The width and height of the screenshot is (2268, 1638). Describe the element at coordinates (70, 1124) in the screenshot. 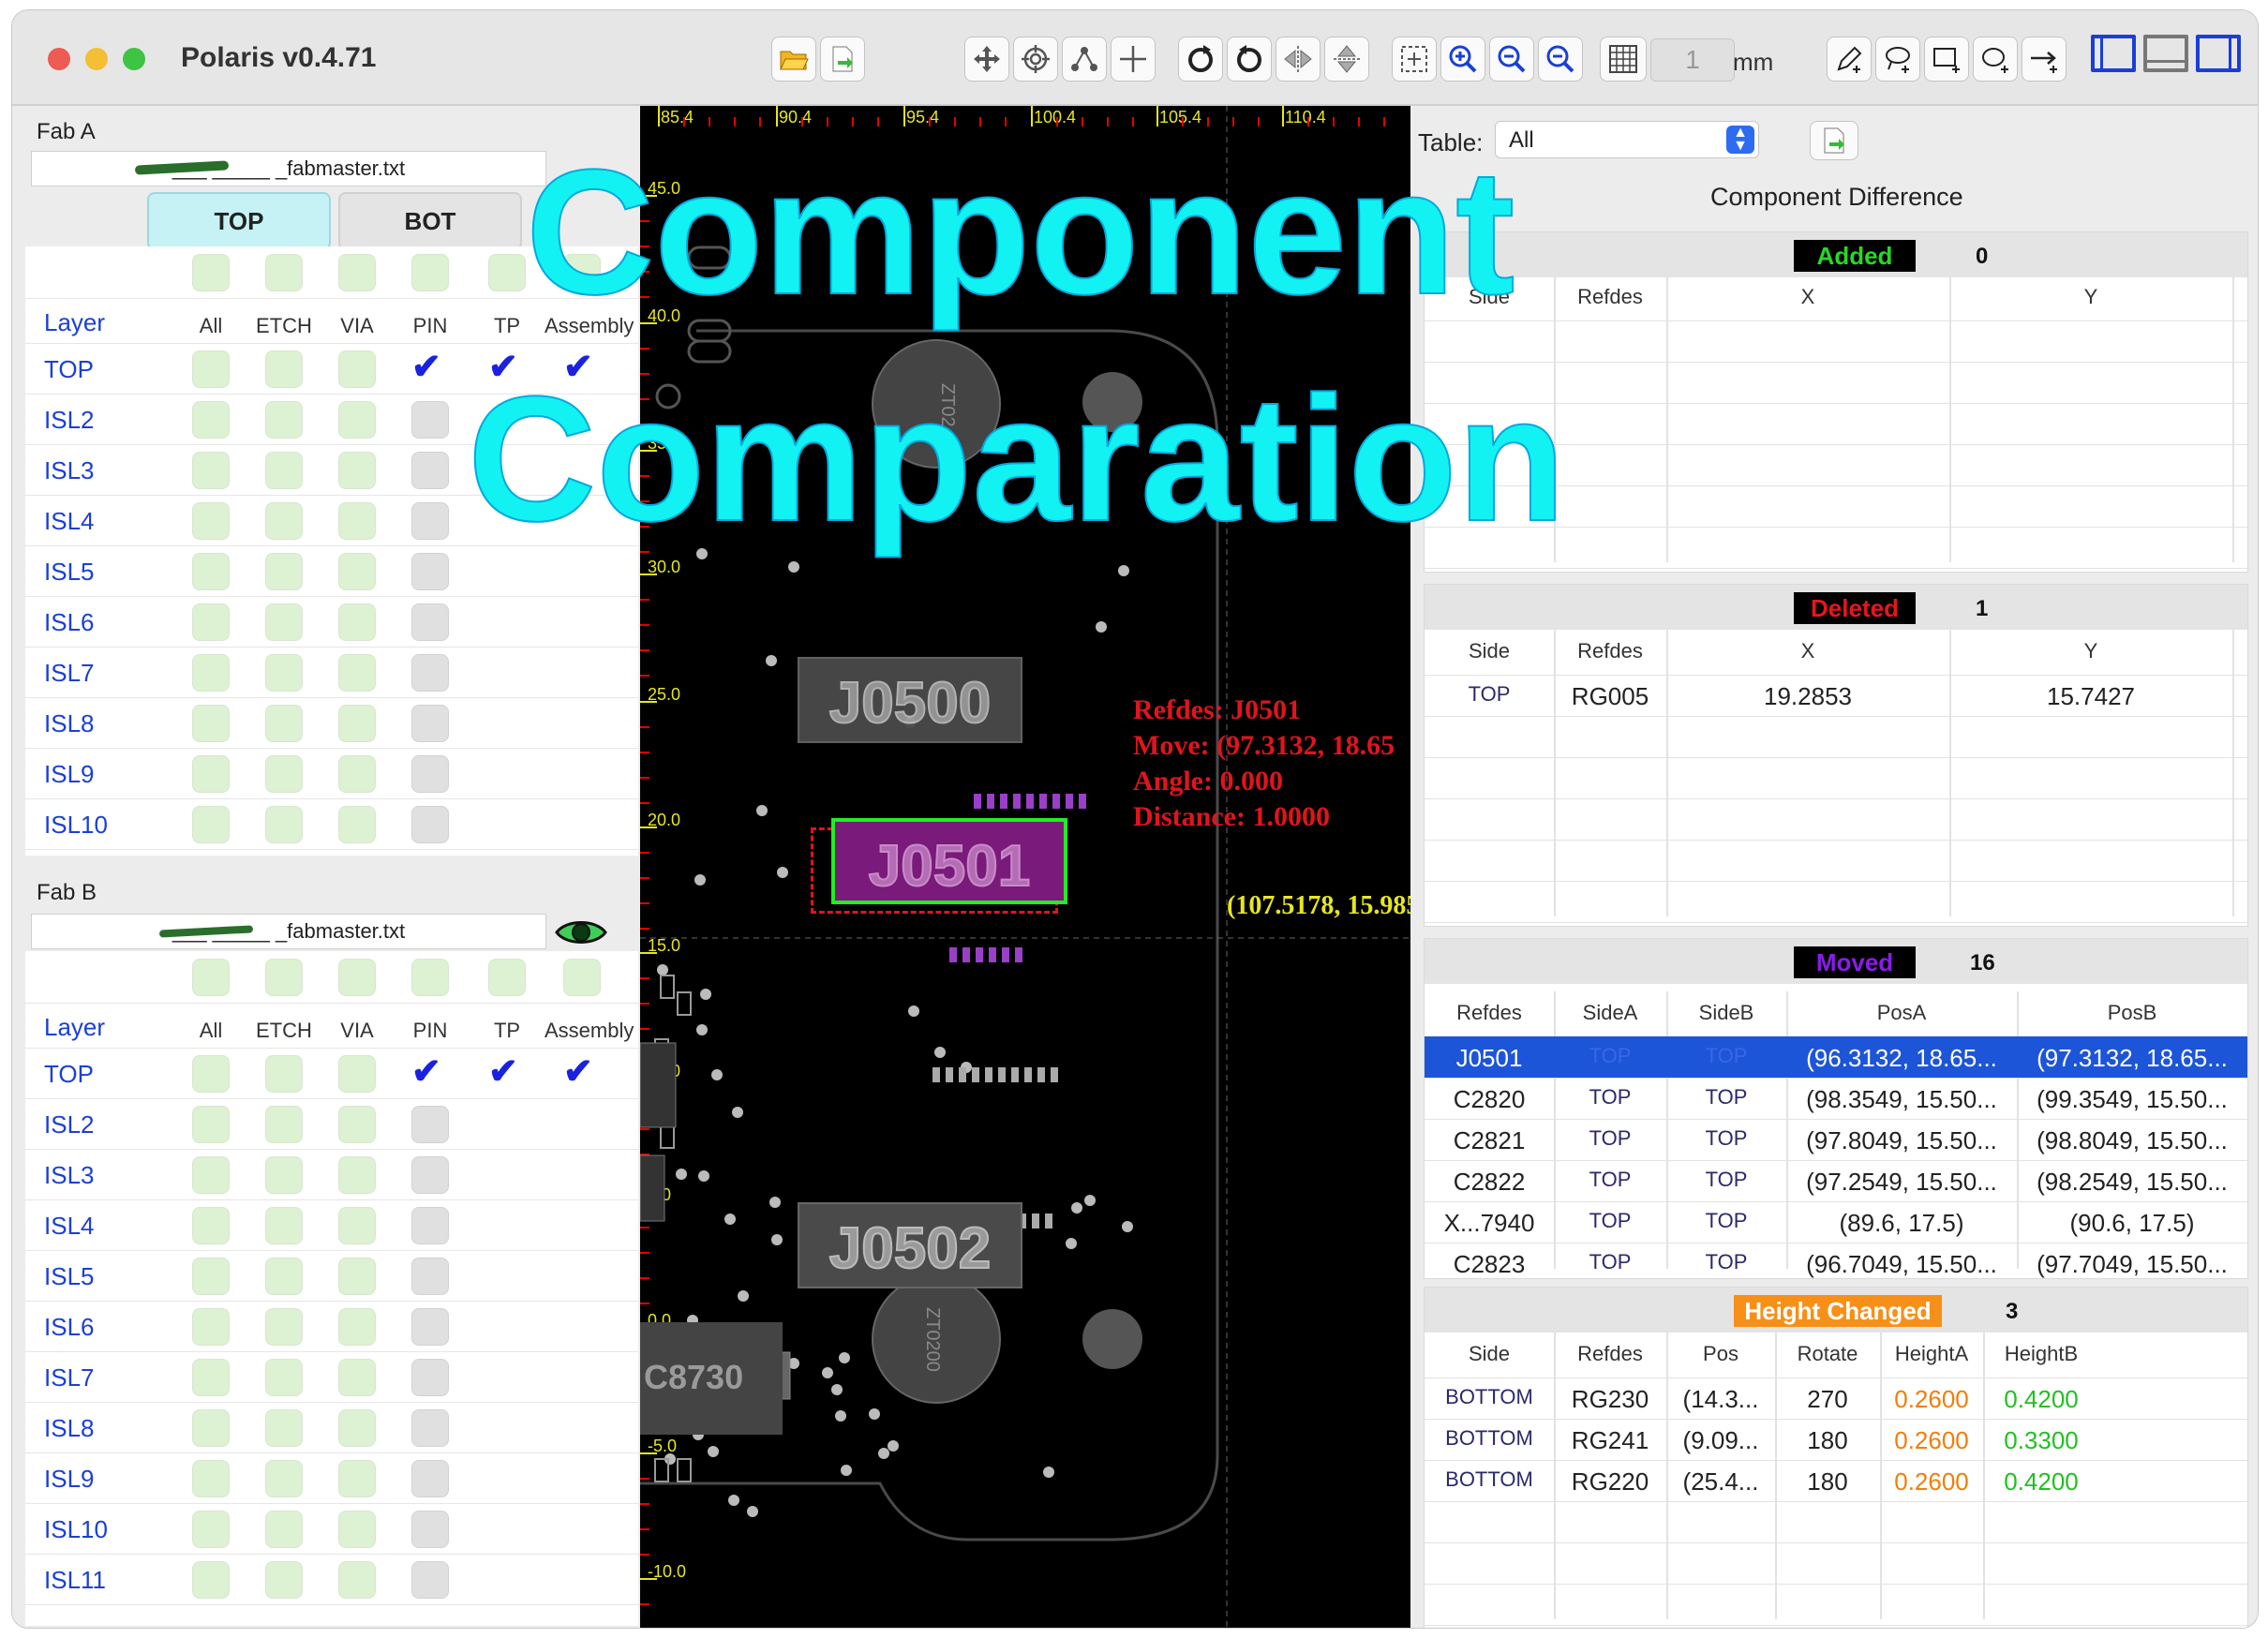

I see `layer-name: ISL2` at that location.